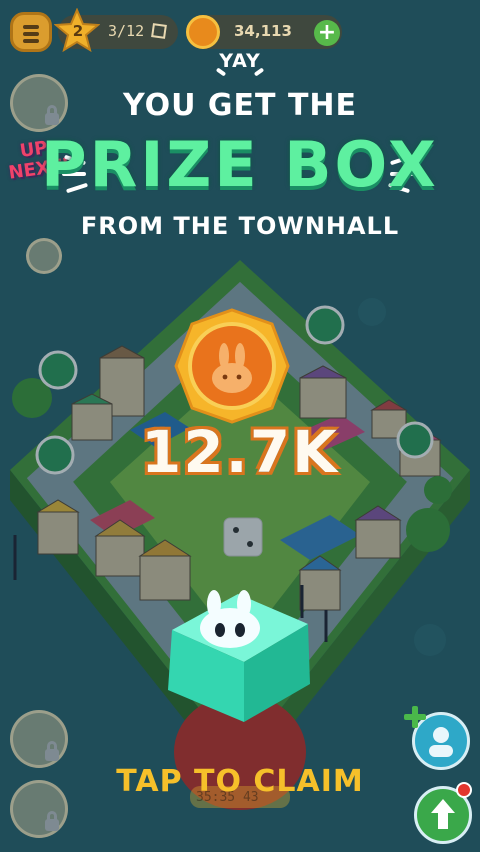 This screenshot has height=852, width=480. I want to click on tap-to-claim-button: TAP TO CLAIM, so click(240, 781).